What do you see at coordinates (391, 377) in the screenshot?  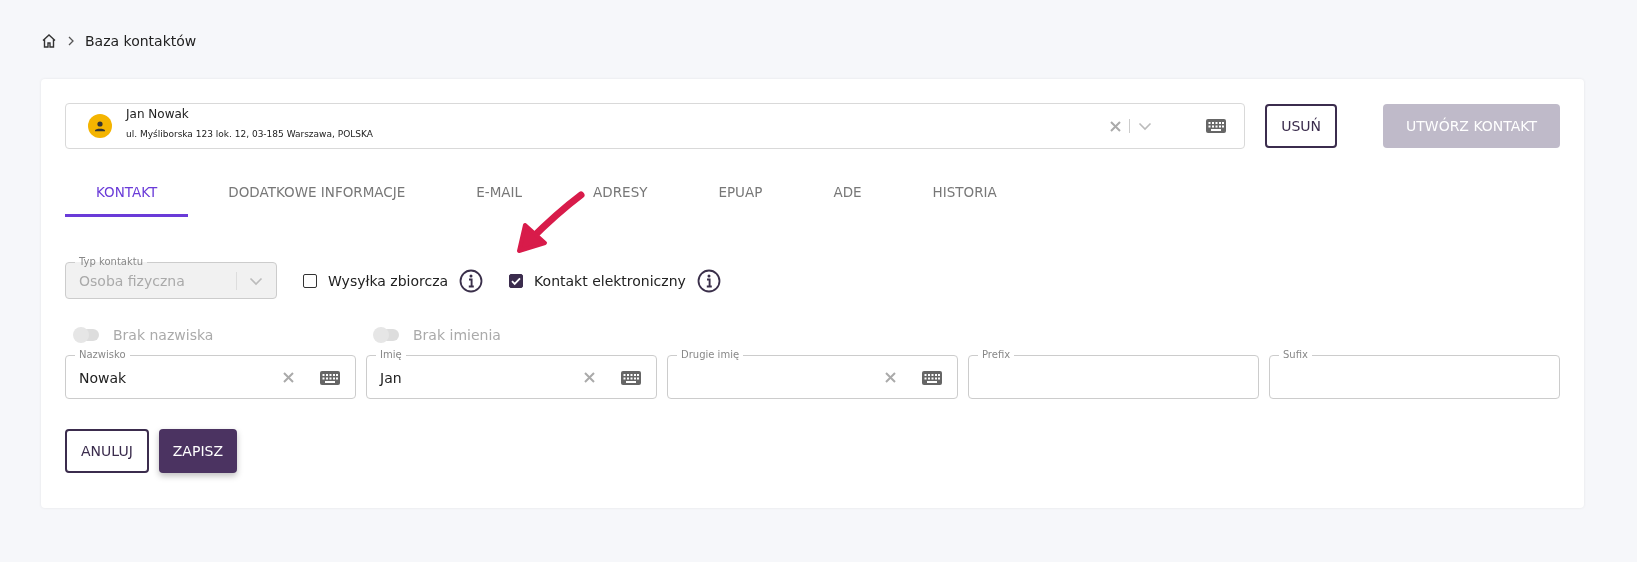 I see `field-value: Jan` at bounding box center [391, 377].